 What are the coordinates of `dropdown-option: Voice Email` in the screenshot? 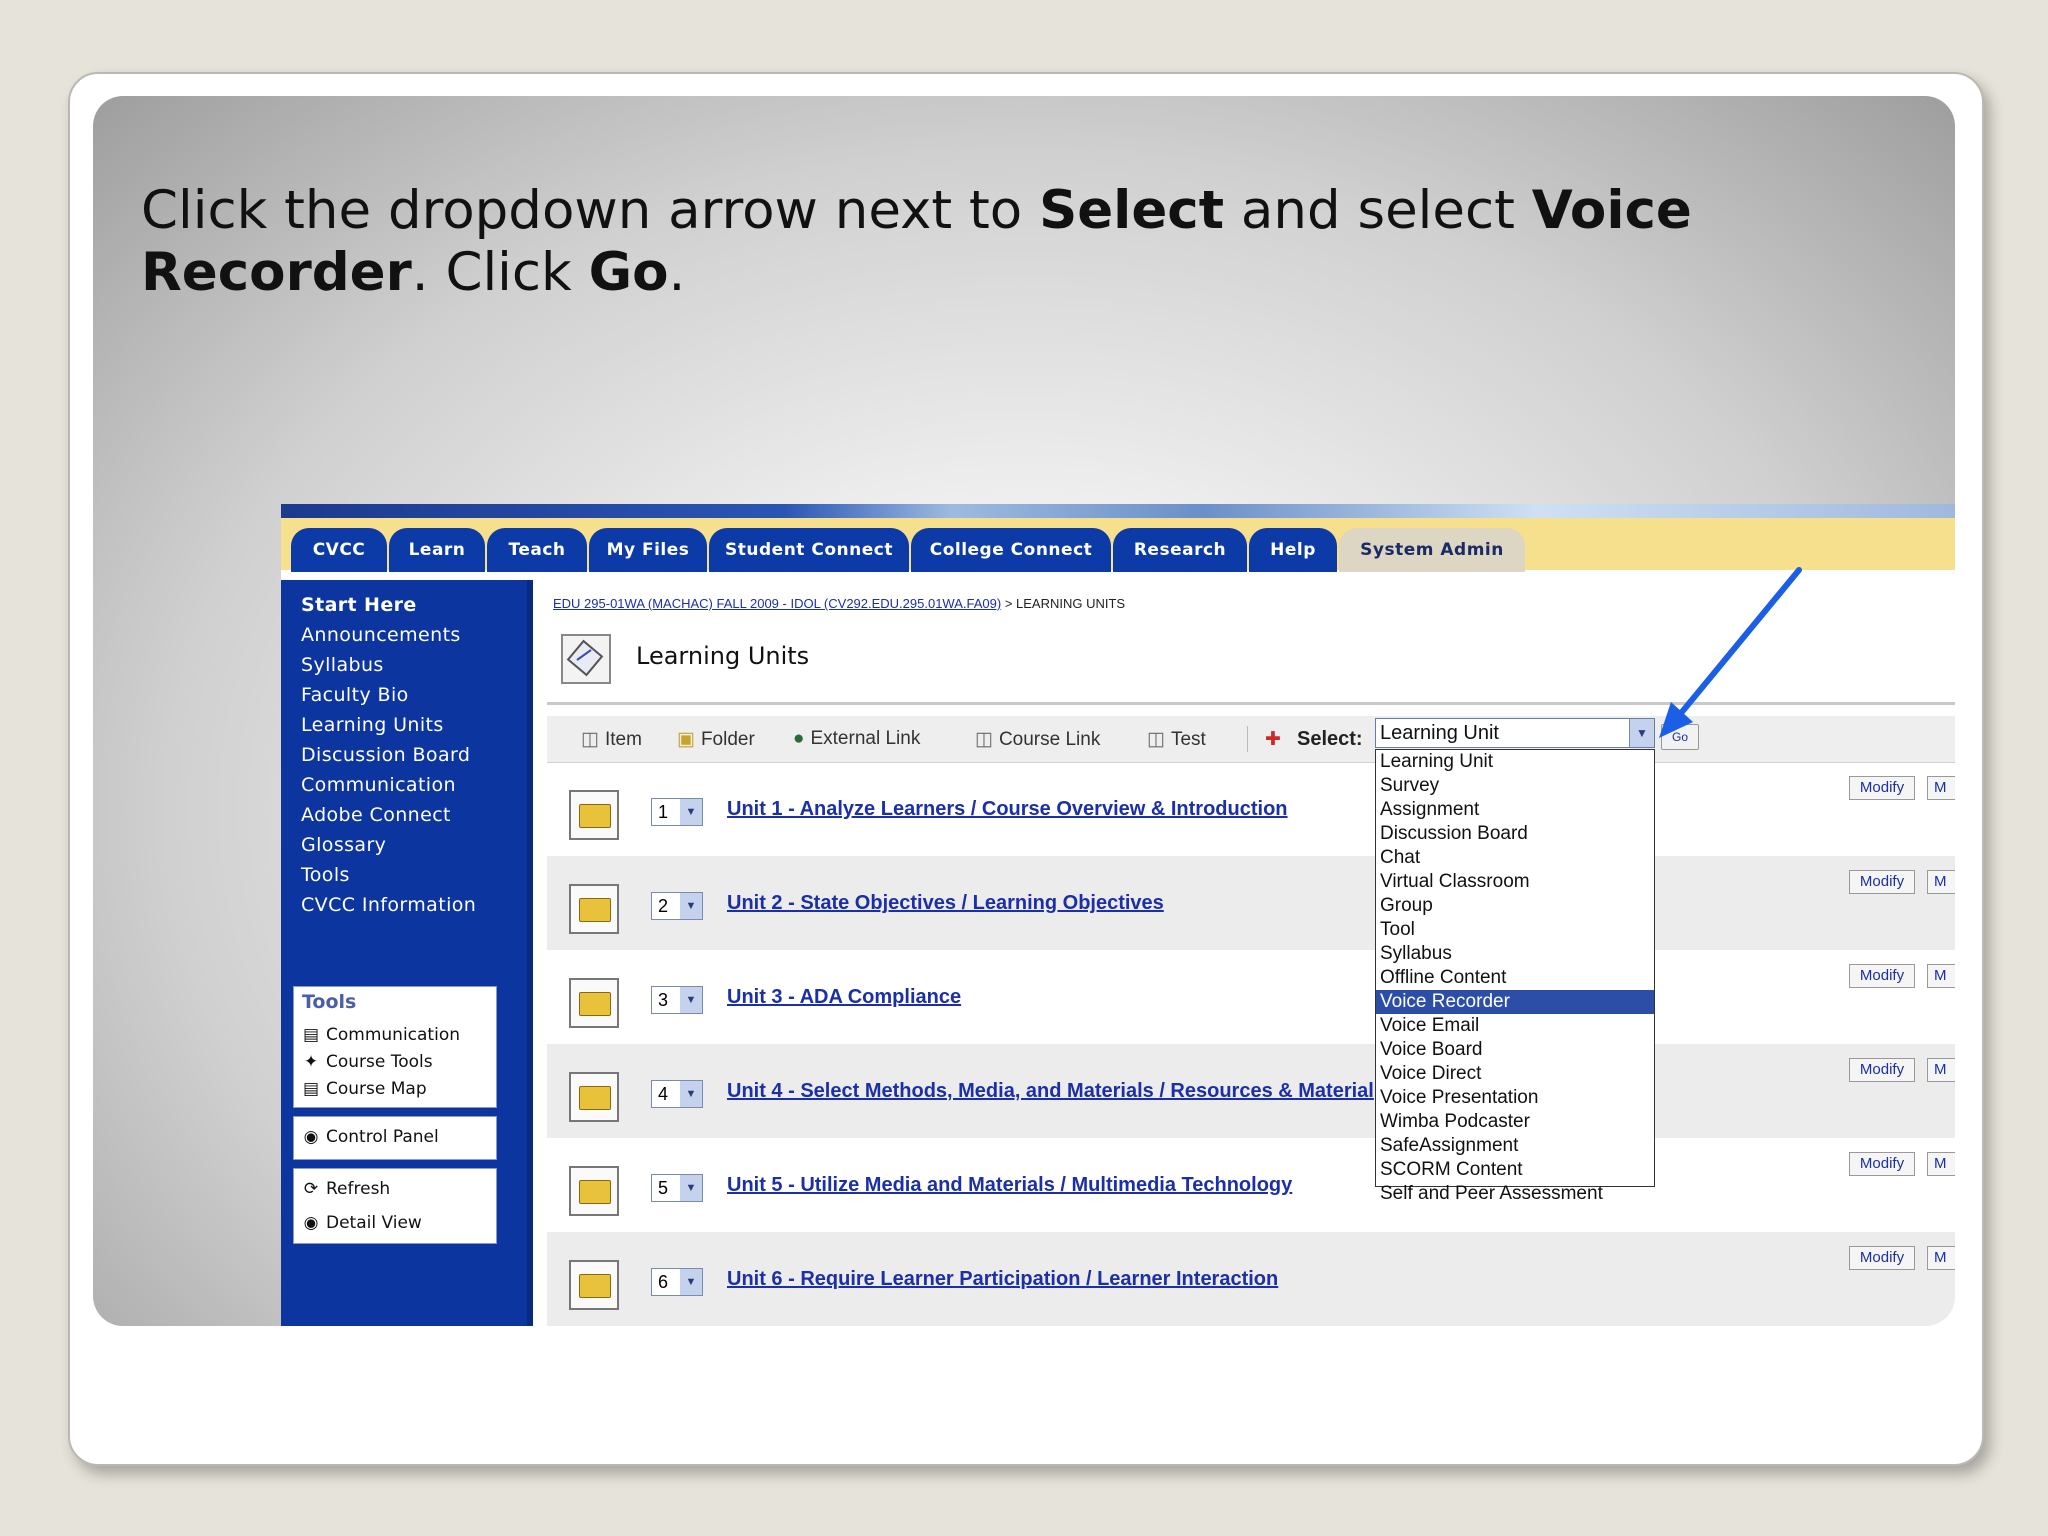 It's located at (1515, 1026).